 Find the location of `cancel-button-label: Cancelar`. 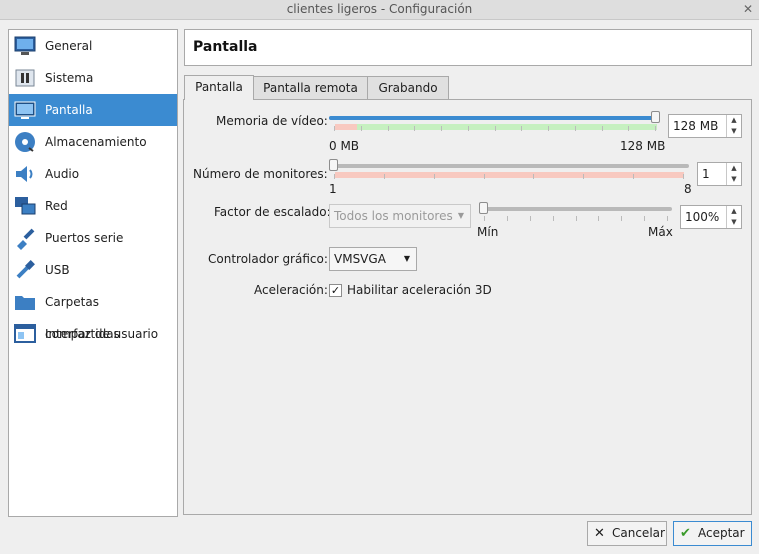

cancel-button-label: Cancelar is located at coordinates (638, 533).